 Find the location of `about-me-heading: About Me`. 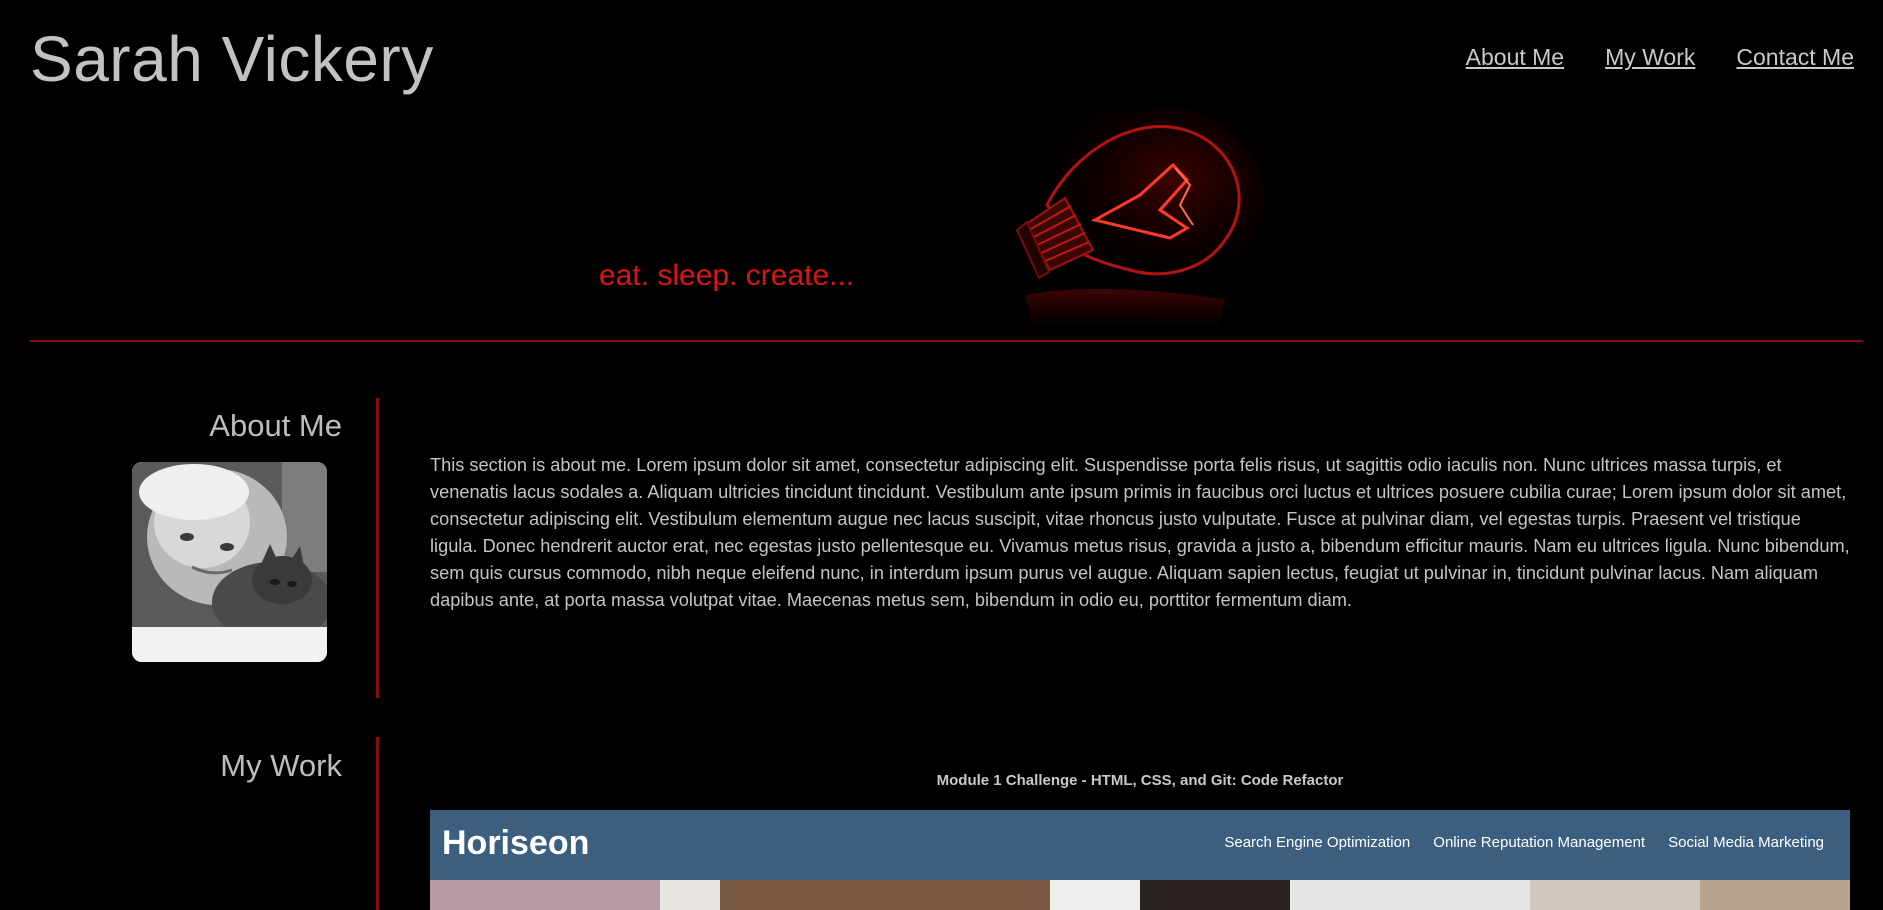

about-me-heading: About Me is located at coordinates (275, 425).